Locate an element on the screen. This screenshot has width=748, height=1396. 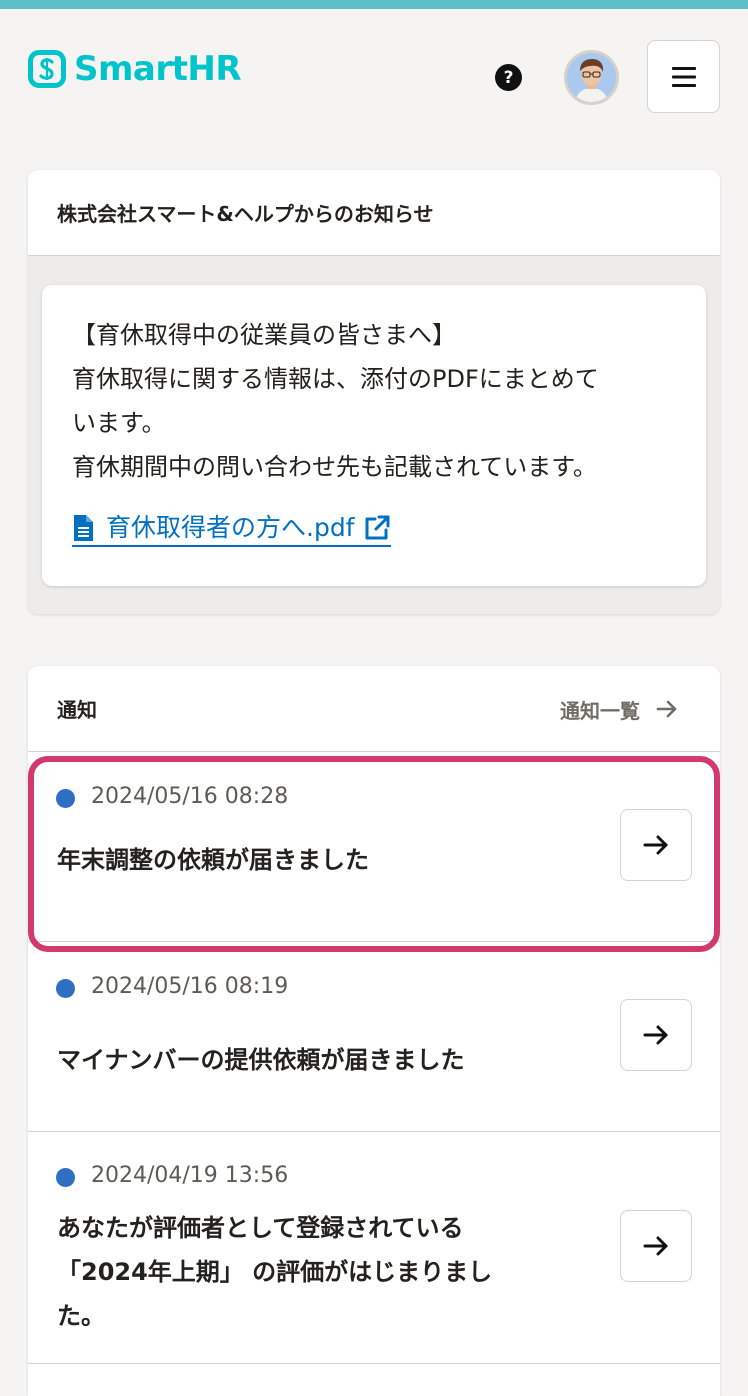
notification-title-line: 年末調整の依頼が届きました is located at coordinates (213, 860).